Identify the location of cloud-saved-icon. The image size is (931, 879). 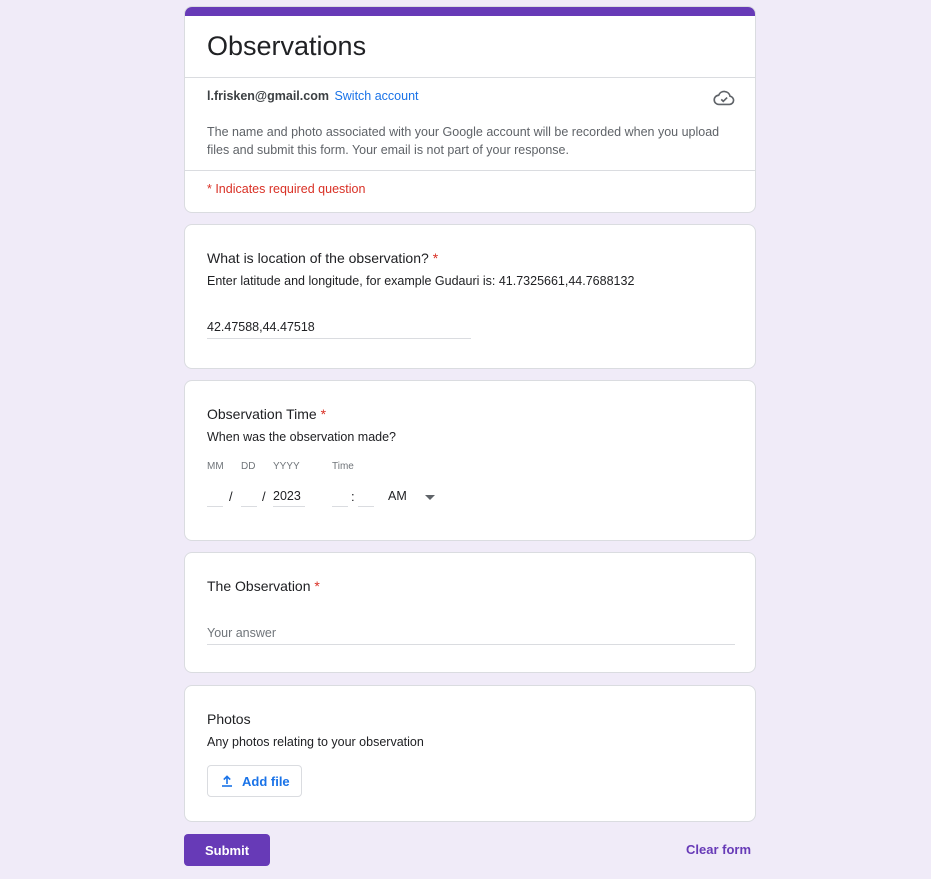
(724, 98).